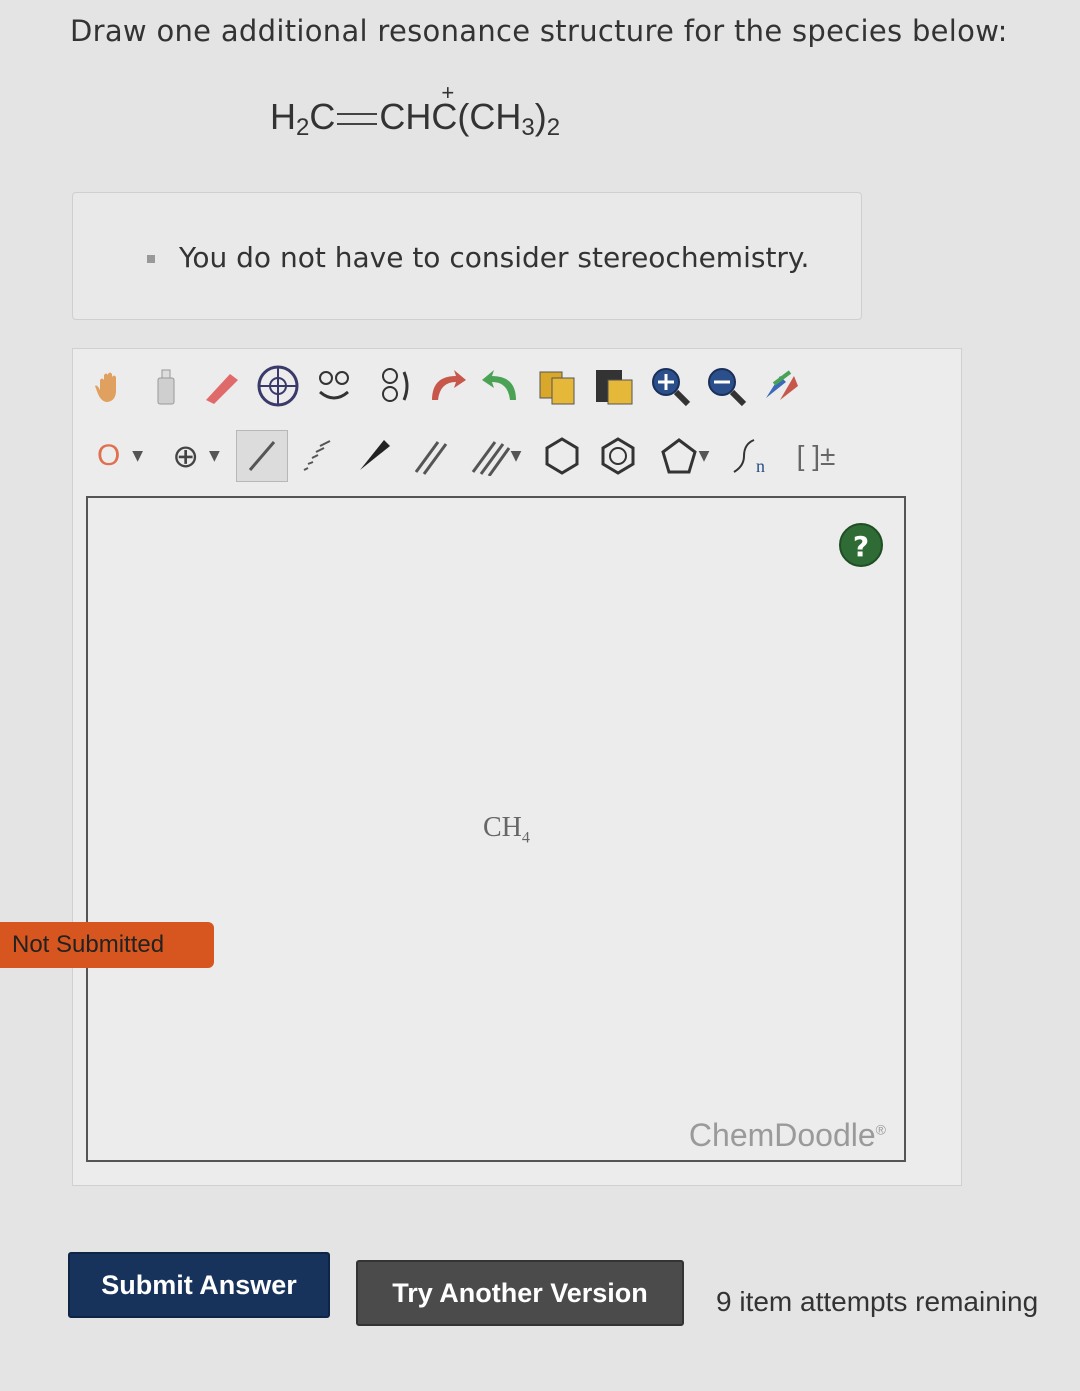  Describe the element at coordinates (787, 1135) in the screenshot. I see `chemdoodle-logo: ChemDoodle®` at that location.